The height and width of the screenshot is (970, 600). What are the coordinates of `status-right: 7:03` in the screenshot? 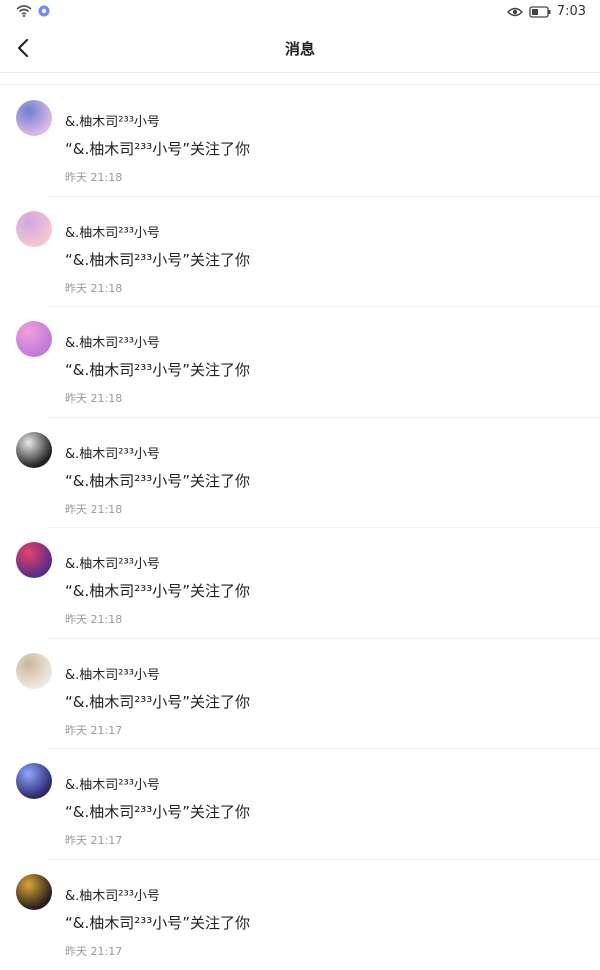 It's located at (546, 11).